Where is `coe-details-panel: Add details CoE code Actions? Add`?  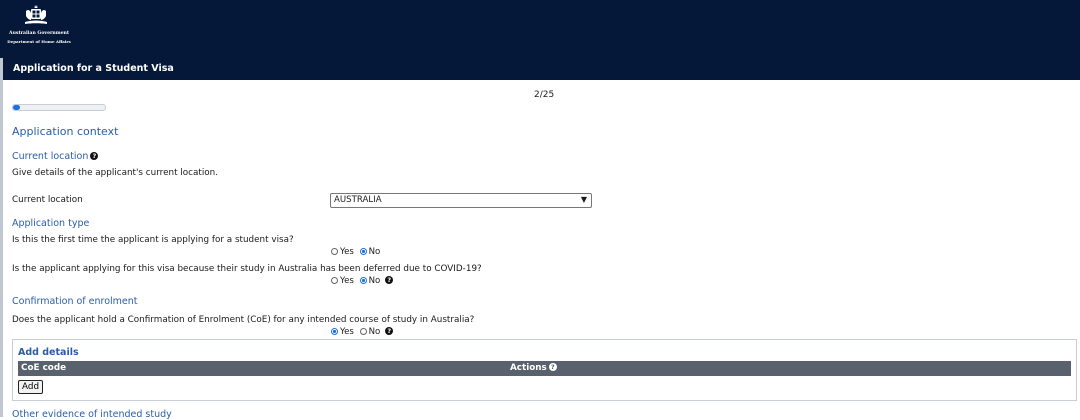
coe-details-panel: Add details CoE code Actions? Add is located at coordinates (544, 370).